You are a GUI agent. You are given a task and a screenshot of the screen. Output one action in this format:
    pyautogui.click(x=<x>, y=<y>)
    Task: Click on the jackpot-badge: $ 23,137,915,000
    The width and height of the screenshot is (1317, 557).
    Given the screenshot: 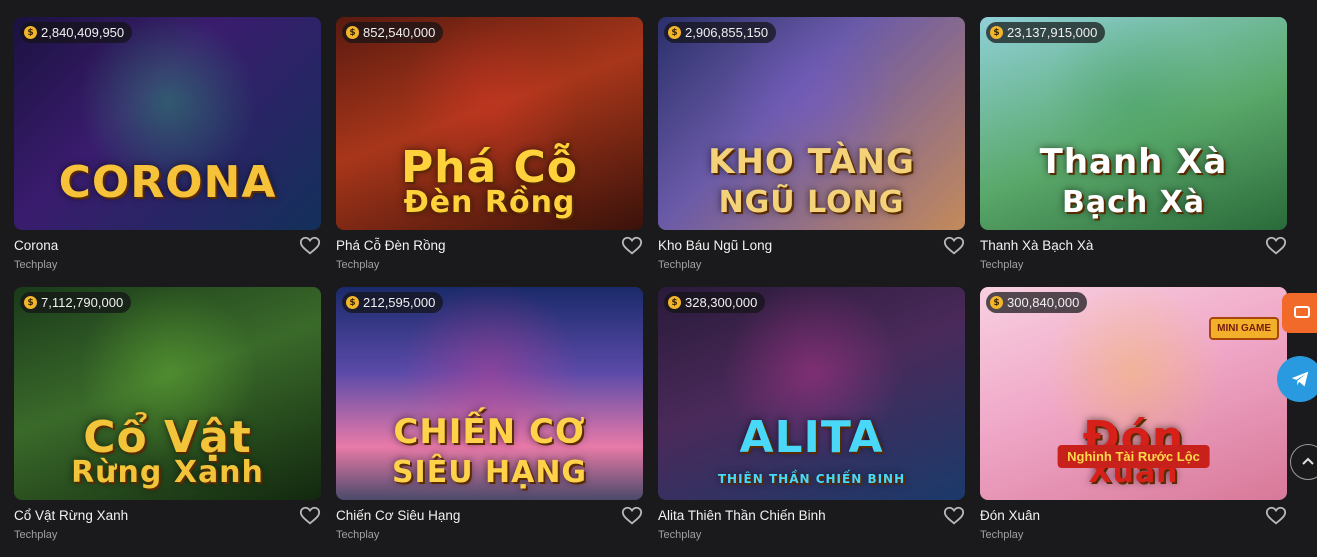 What is the action you would take?
    pyautogui.click(x=1046, y=32)
    